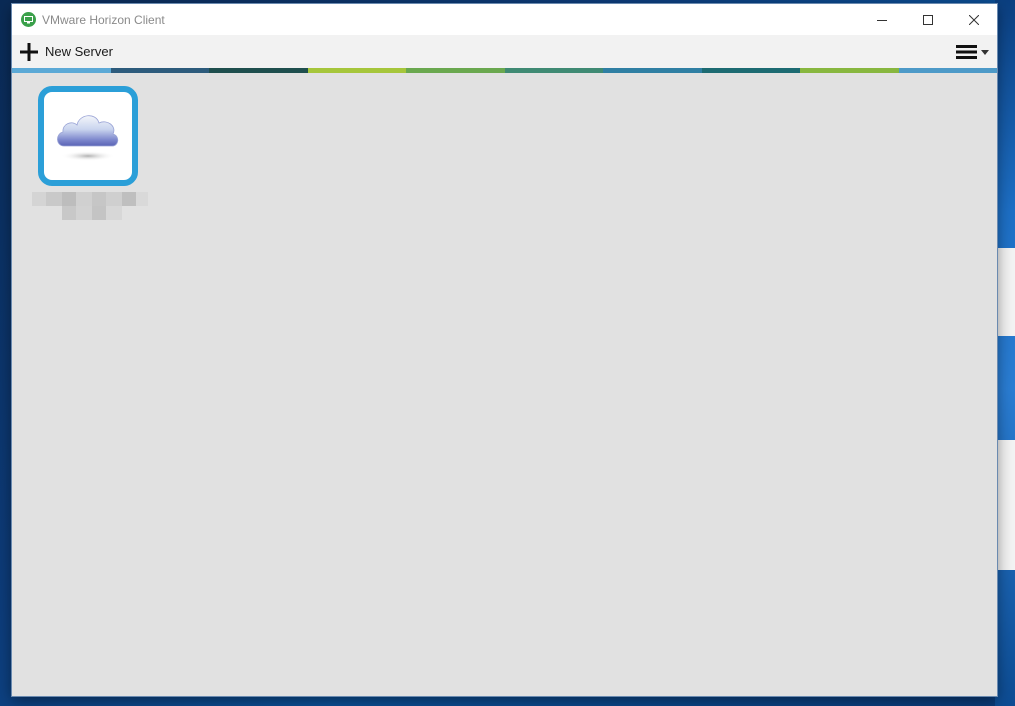 This screenshot has height=706, width=1015. I want to click on minimize-icon, so click(882, 20).